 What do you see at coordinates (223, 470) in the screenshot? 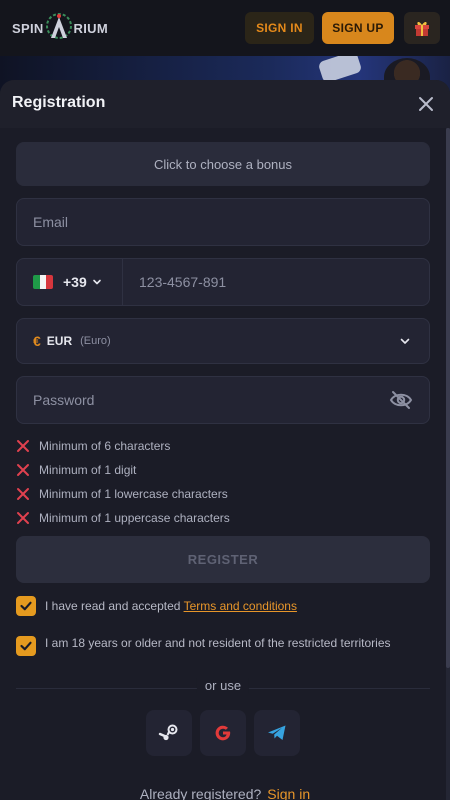
I see `password-rule: Minimum of 1 digit` at bounding box center [223, 470].